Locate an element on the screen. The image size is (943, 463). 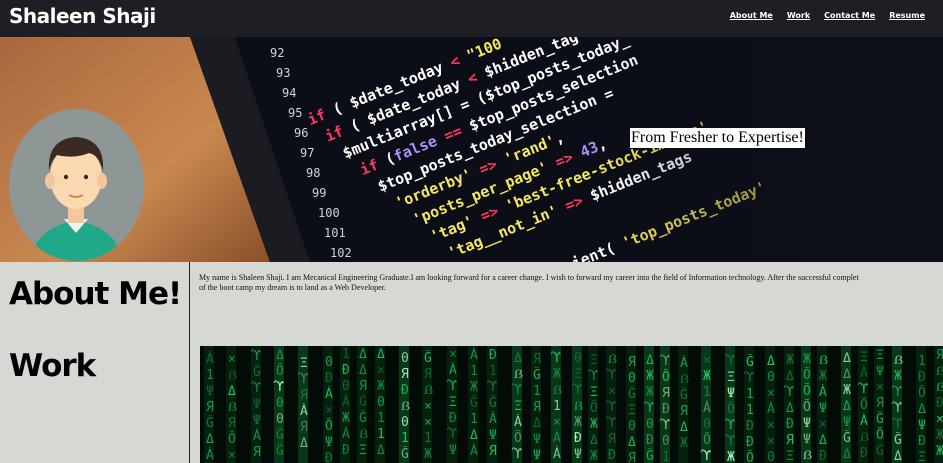
nav-link-contact-me: Contact Me is located at coordinates (849, 15).